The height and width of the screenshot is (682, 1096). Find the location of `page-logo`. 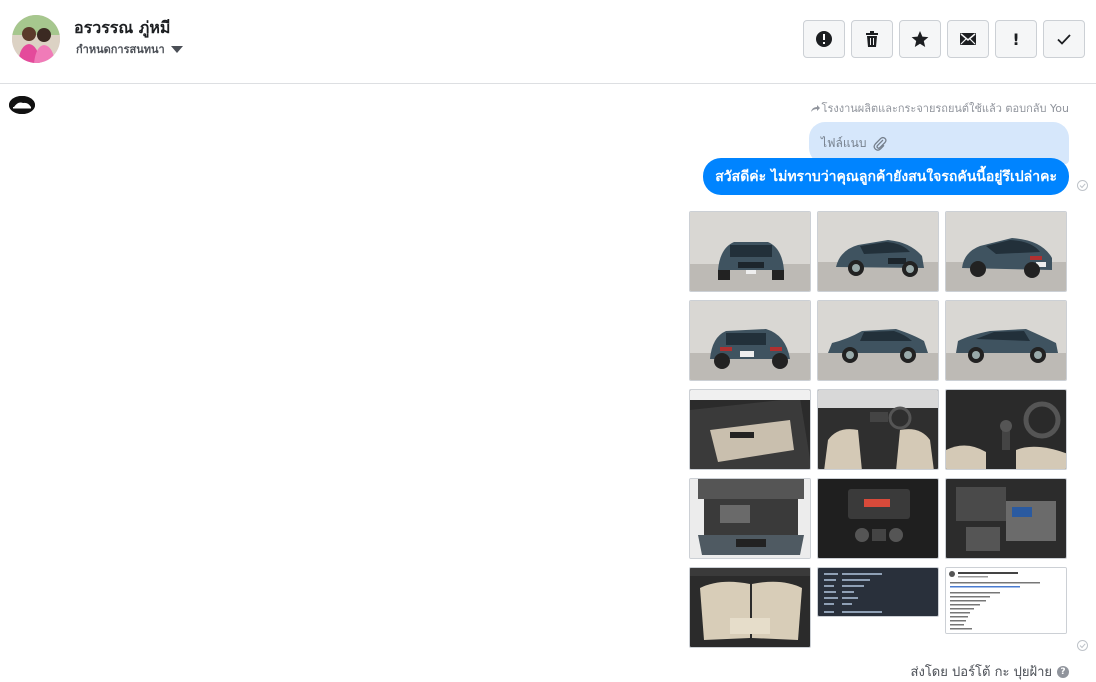

page-logo is located at coordinates (22, 105).